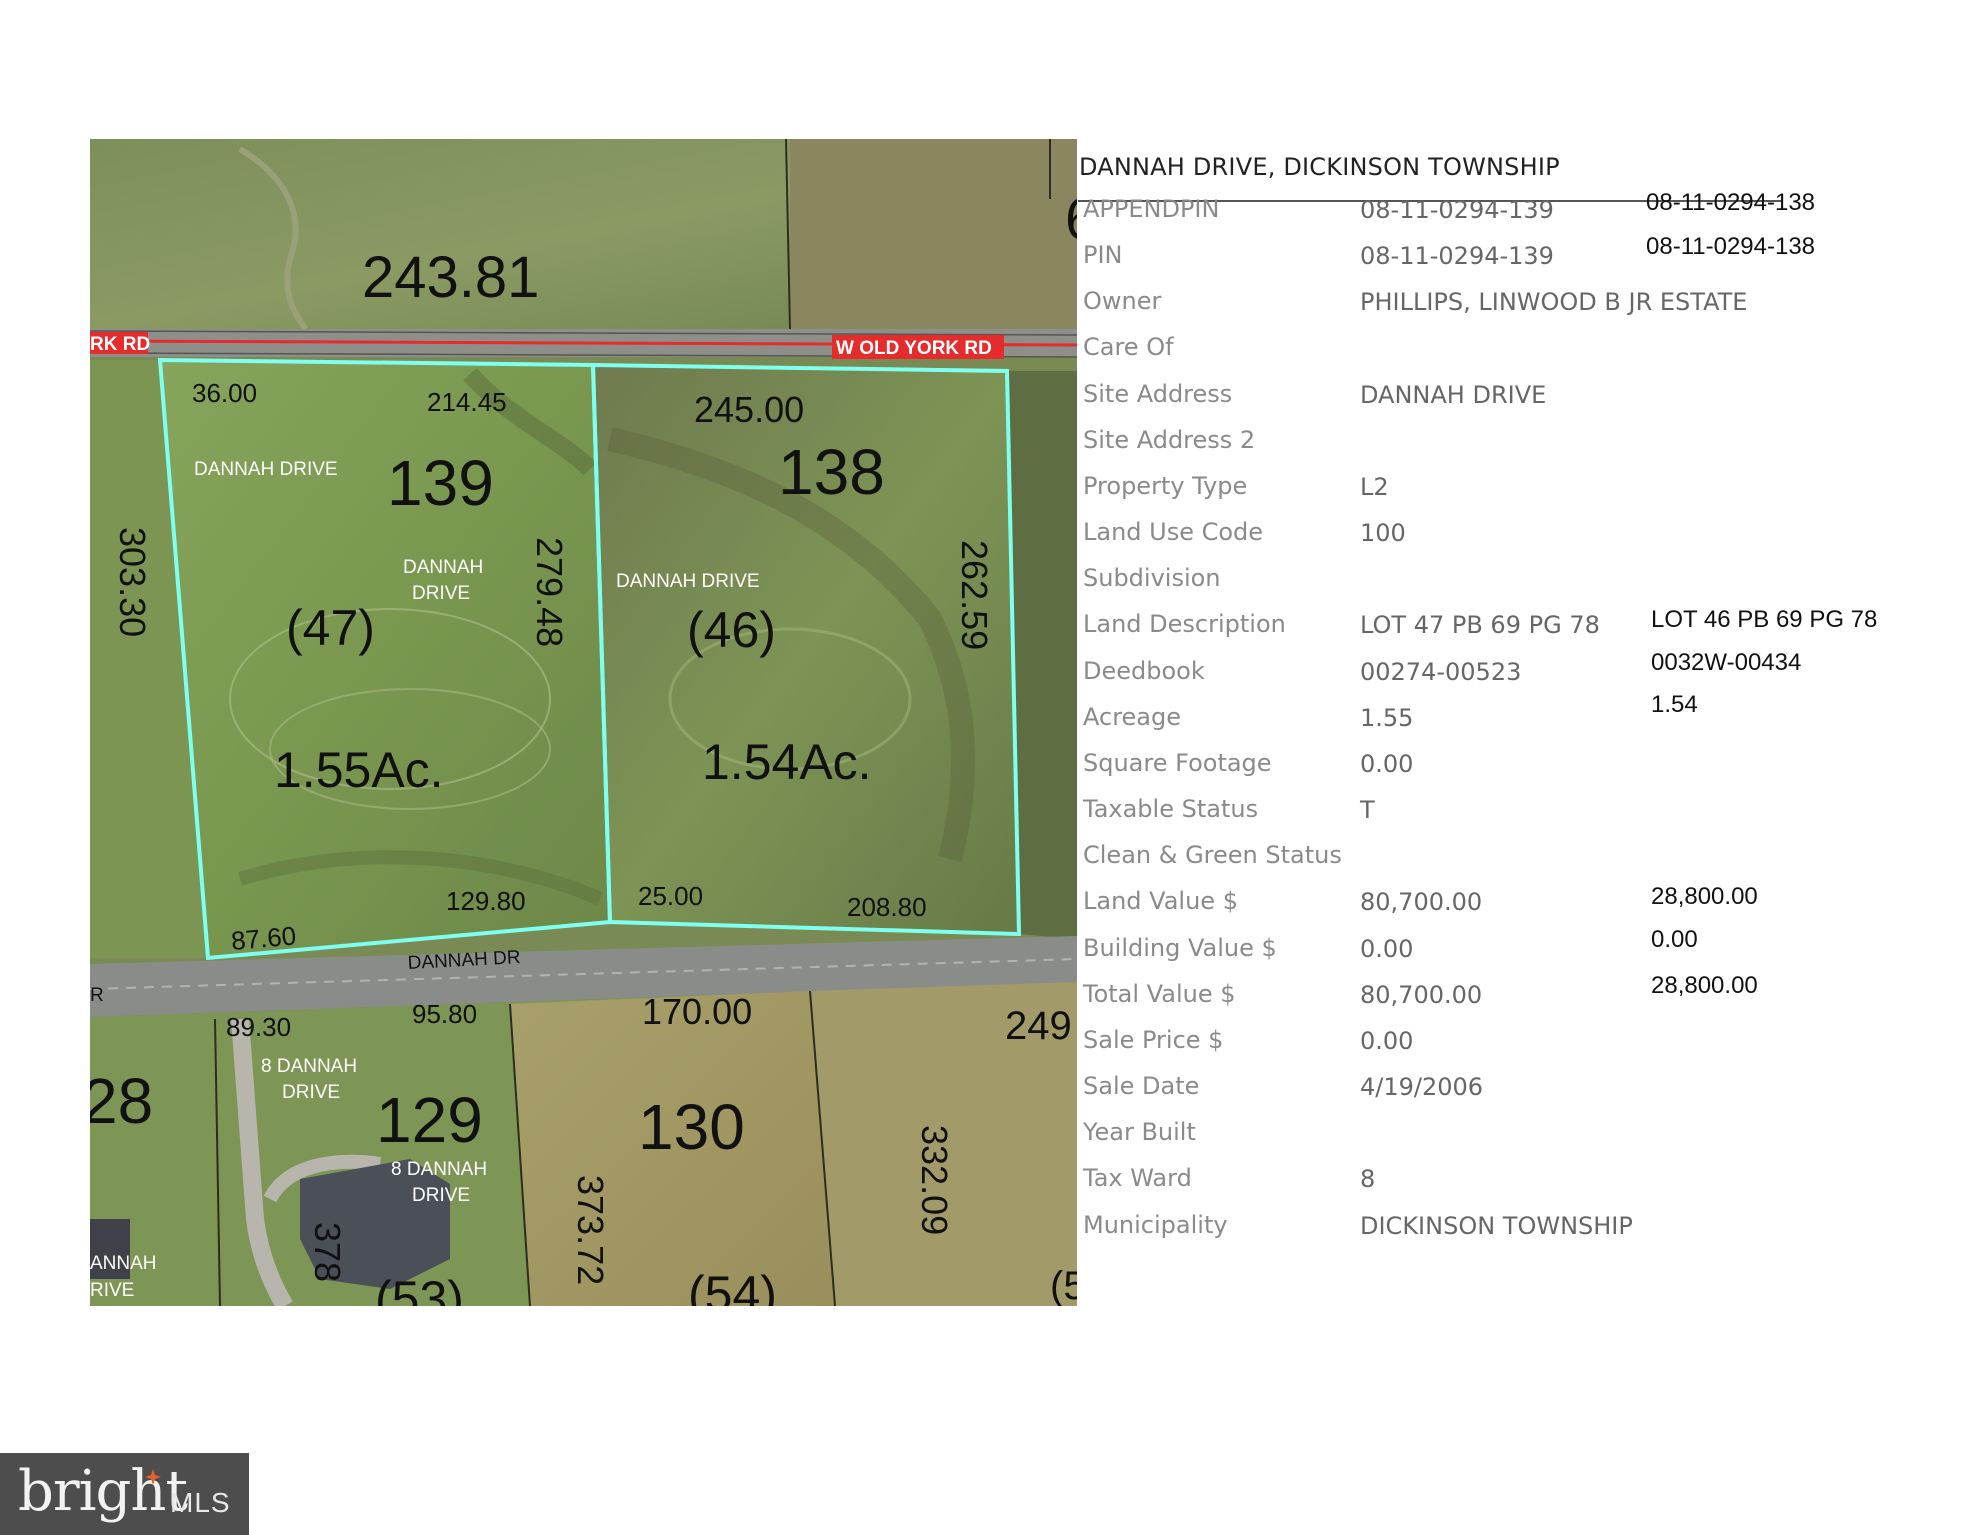  What do you see at coordinates (1528, 769) in the screenshot?
I see `attribute-row: Square Footage 0.00` at bounding box center [1528, 769].